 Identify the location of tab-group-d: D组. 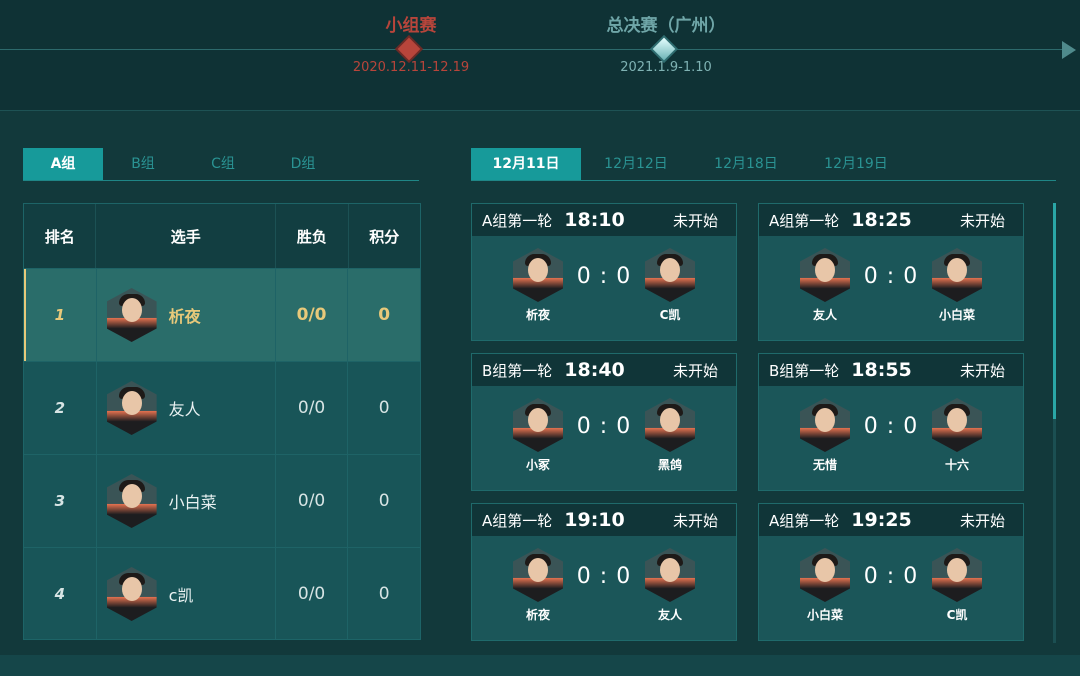
(303, 164).